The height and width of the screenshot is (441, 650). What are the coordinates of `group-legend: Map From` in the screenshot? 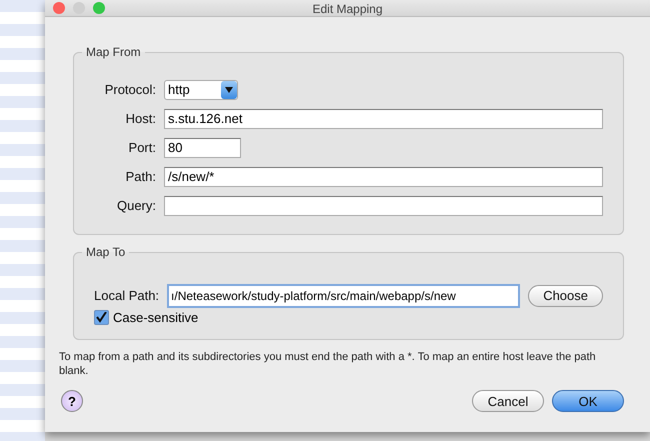 It's located at (113, 52).